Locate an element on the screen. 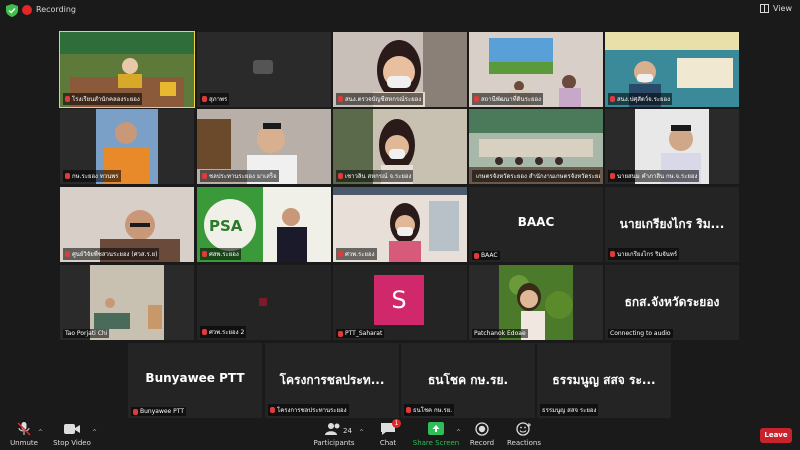  participant-tile-24: ธรรมนูญ สสจ ระ... ธรรมนูญ สสจ ระยอง is located at coordinates (604, 380).